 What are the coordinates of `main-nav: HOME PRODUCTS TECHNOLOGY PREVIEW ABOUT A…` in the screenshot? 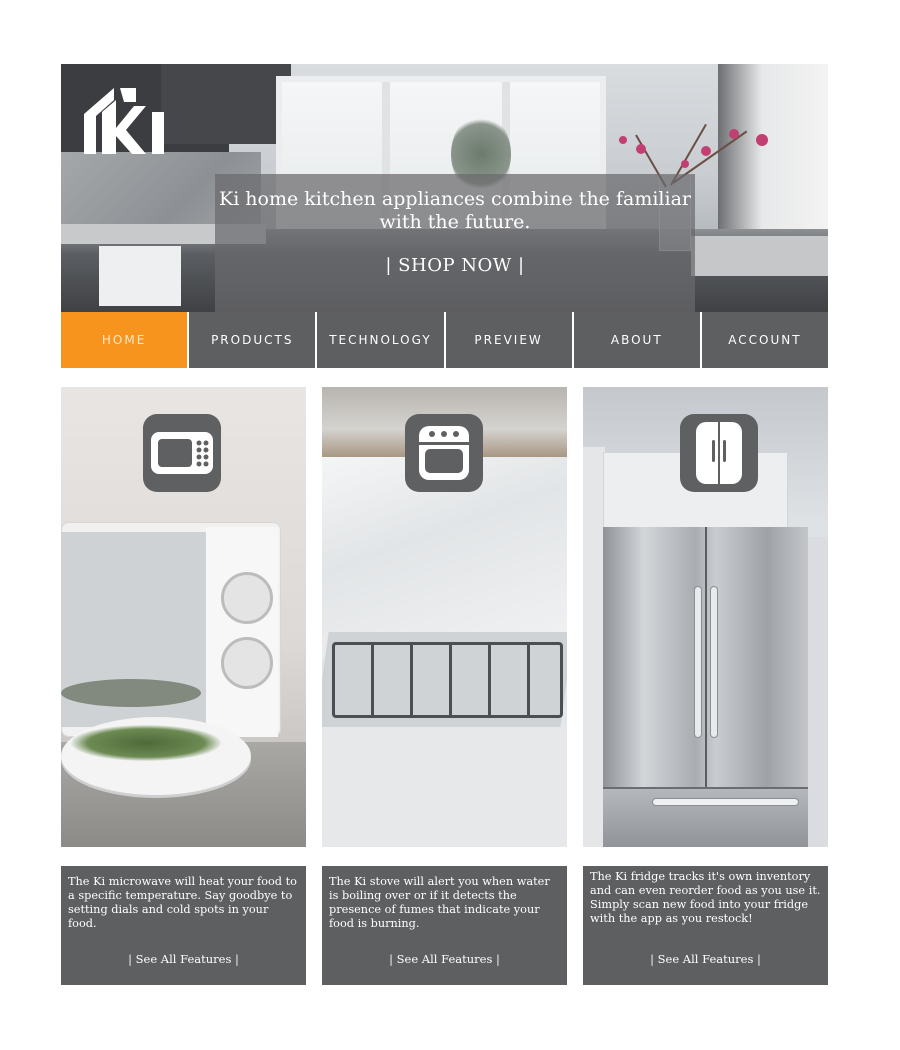 It's located at (445, 340).